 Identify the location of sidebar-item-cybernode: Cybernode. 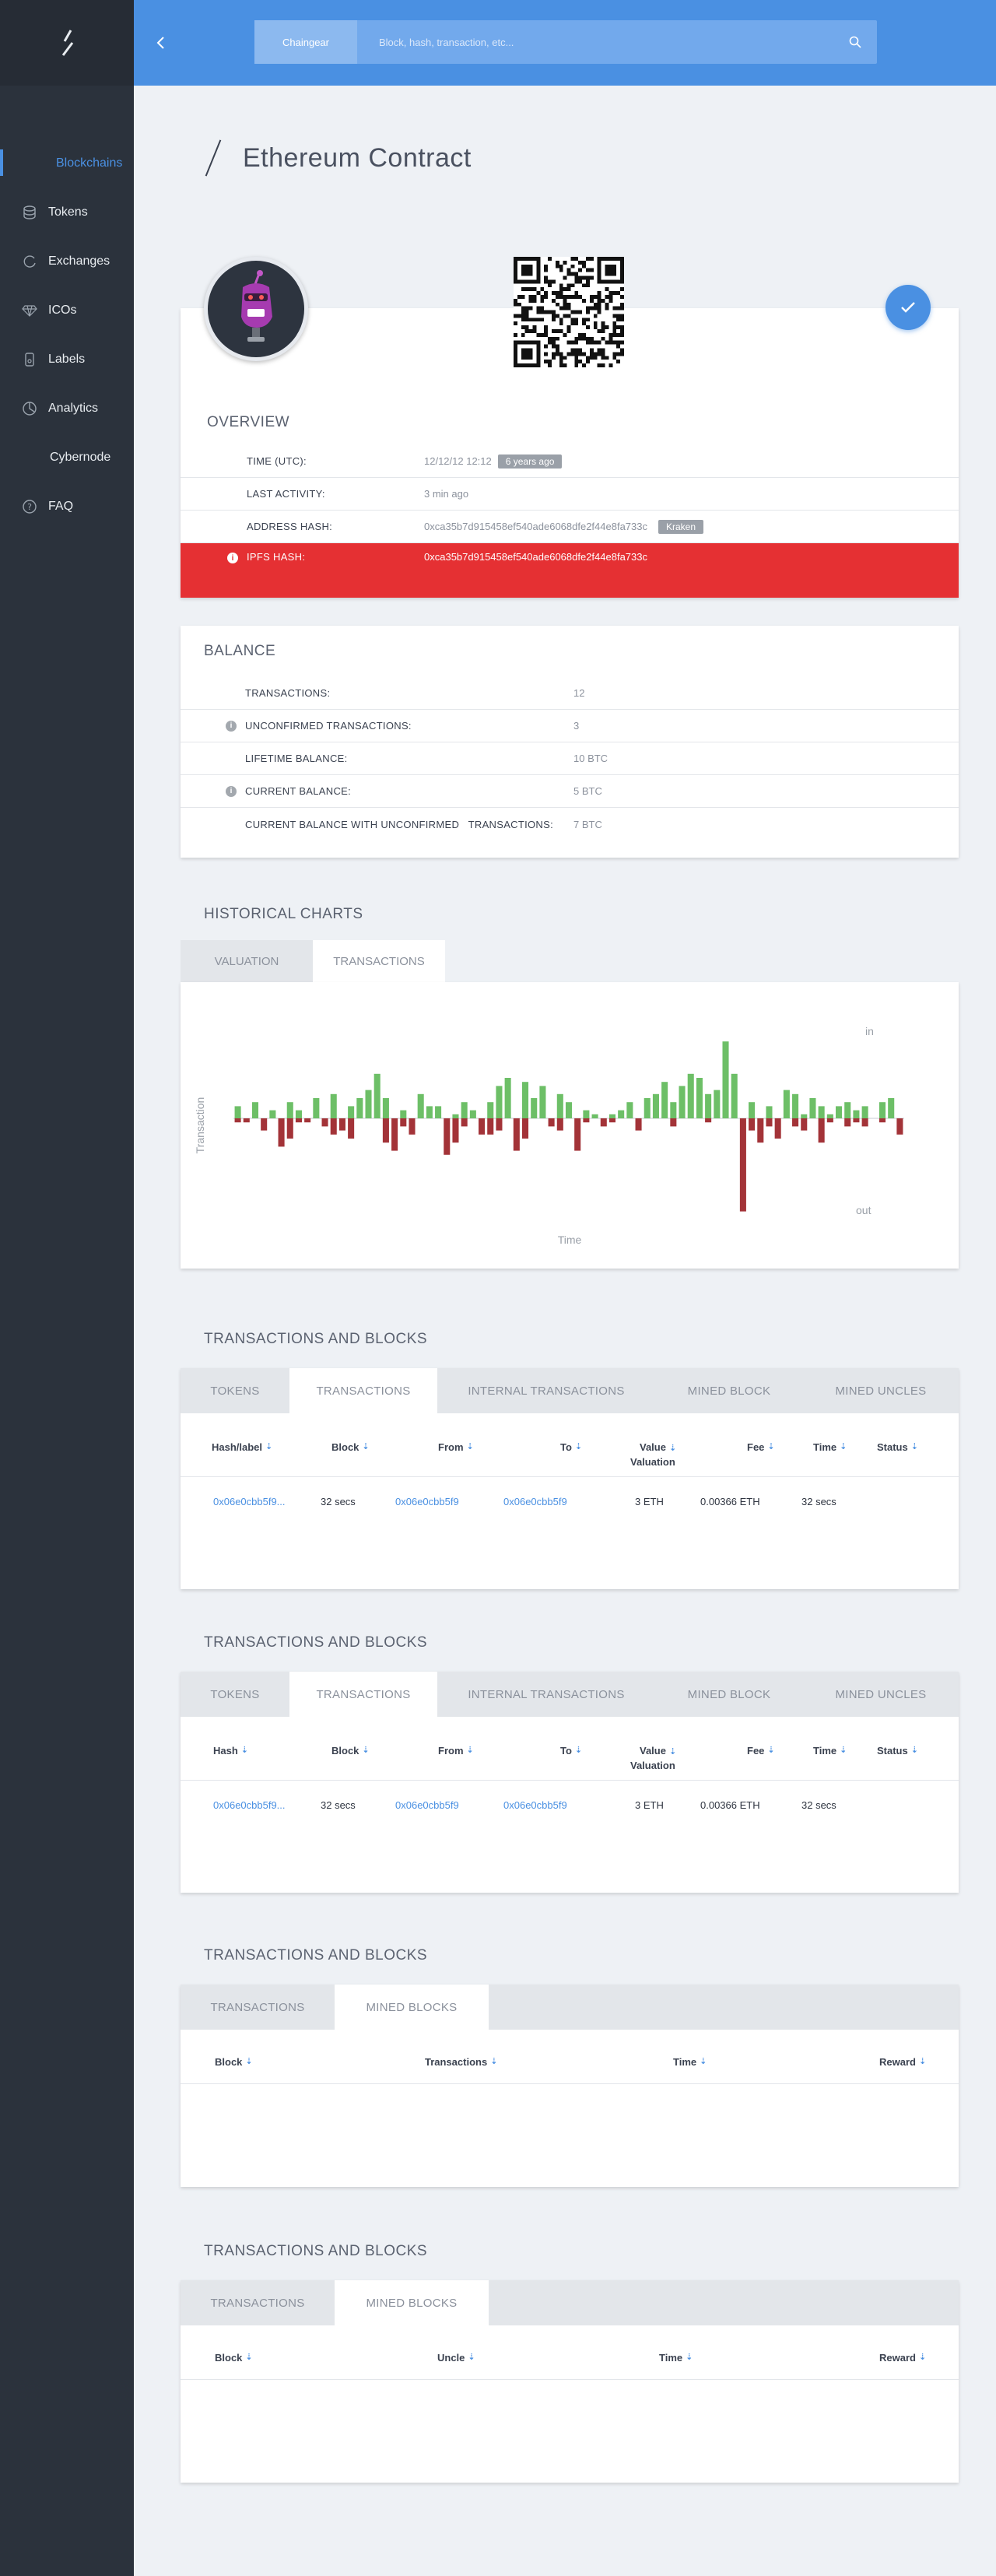
(67, 458).